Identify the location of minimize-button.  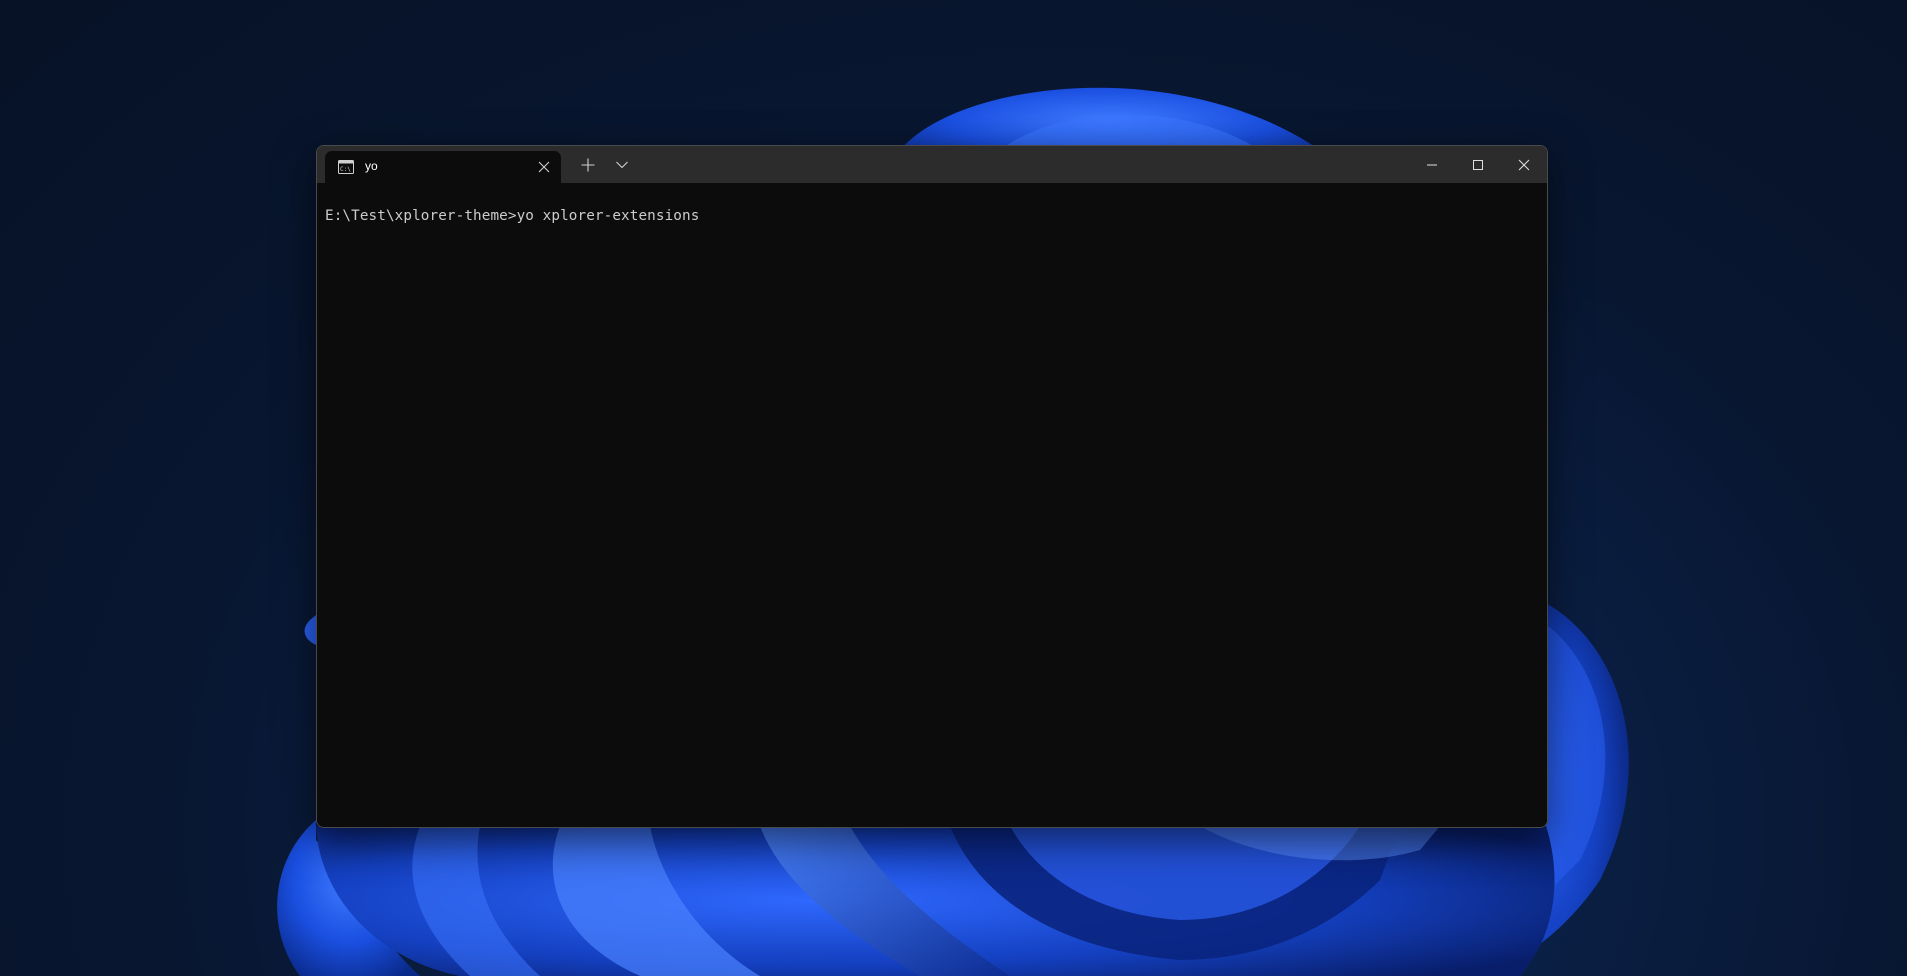
(1432, 164).